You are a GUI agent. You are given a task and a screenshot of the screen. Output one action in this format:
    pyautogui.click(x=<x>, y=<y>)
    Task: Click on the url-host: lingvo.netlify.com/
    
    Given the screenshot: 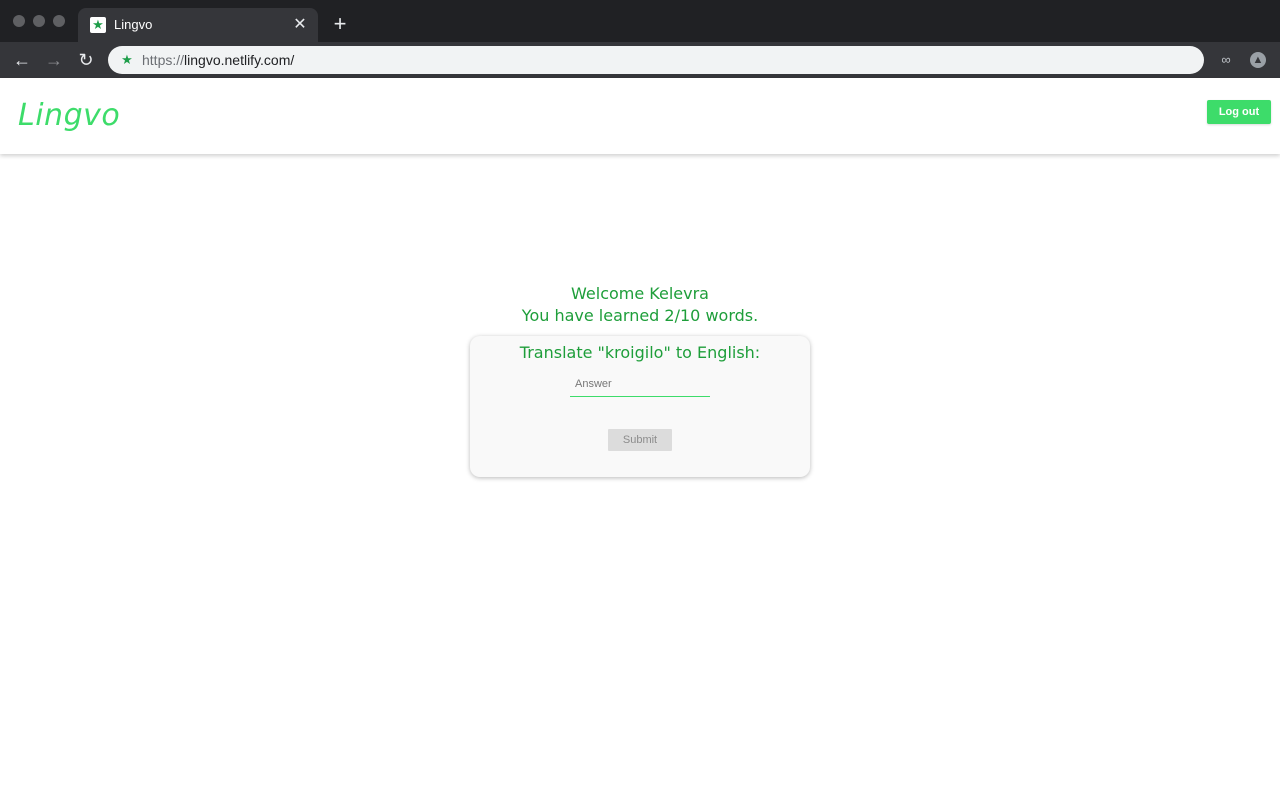 What is the action you would take?
    pyautogui.click(x=239, y=60)
    